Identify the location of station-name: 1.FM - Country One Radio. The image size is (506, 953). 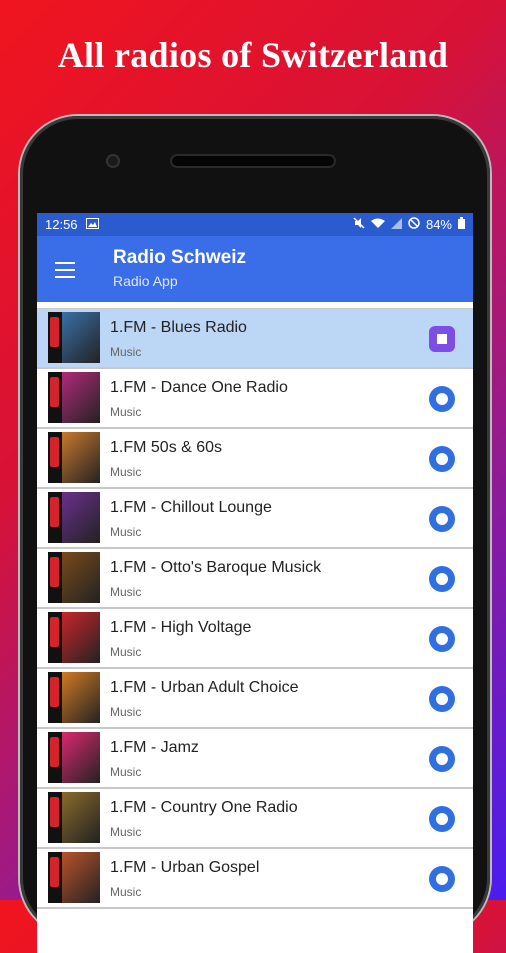
(204, 807).